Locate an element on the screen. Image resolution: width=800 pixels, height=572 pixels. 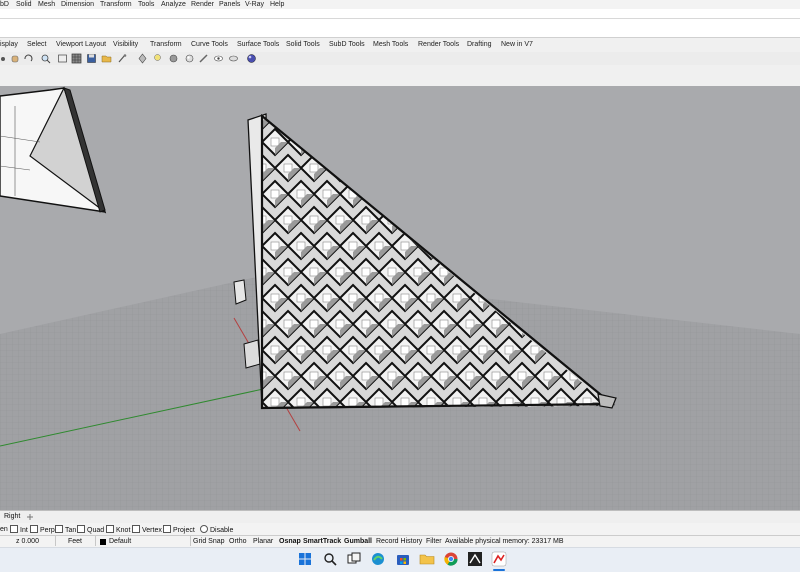
tab-viewport-layout: Viewport Layout is located at coordinates (81, 45).